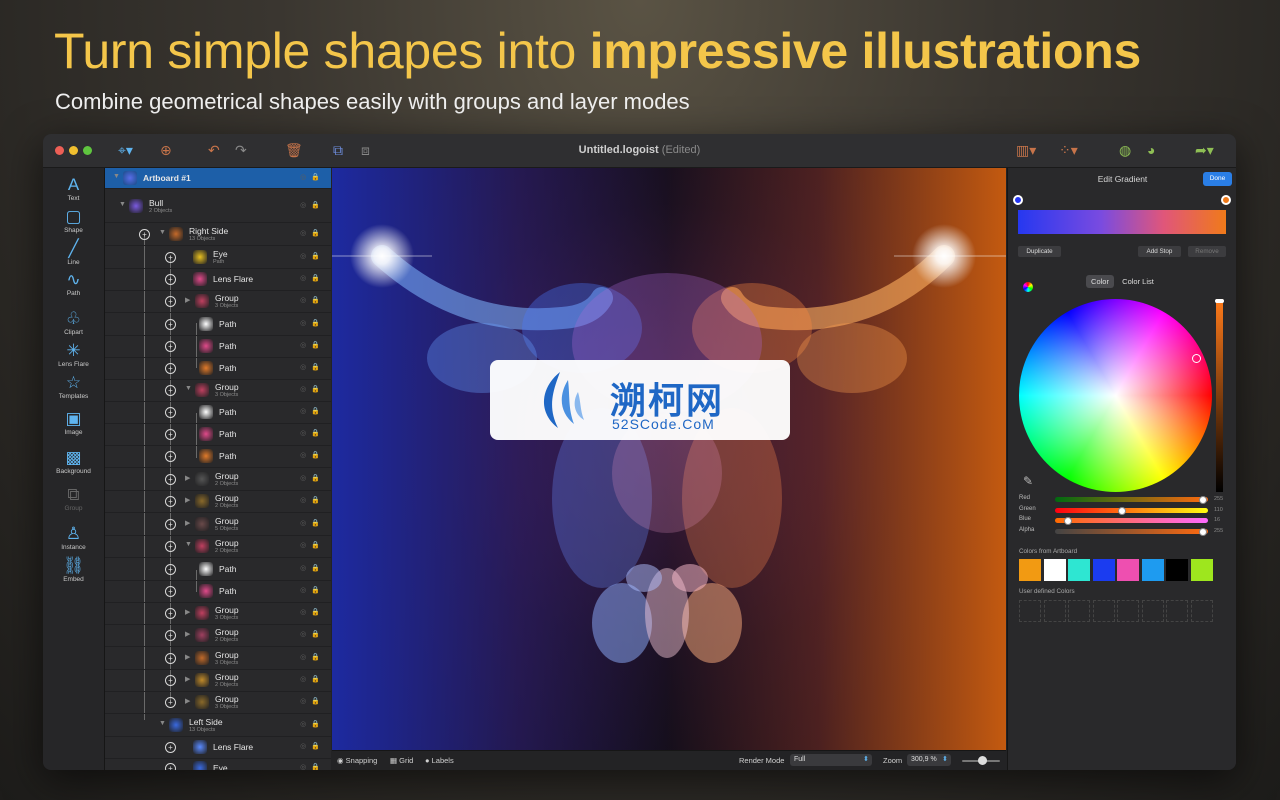 This screenshot has height=800, width=1280. Describe the element at coordinates (1131, 510) in the screenshot. I see `color-slider-green` at that location.